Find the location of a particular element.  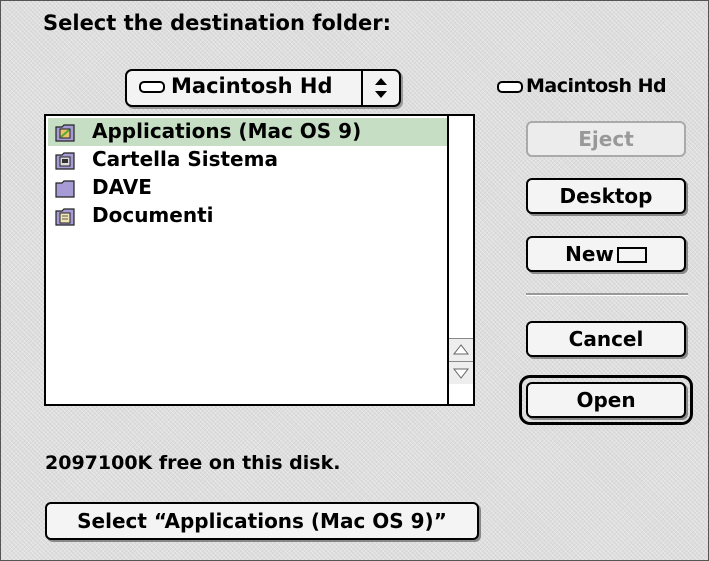

new-folder-label: New is located at coordinates (589, 254).